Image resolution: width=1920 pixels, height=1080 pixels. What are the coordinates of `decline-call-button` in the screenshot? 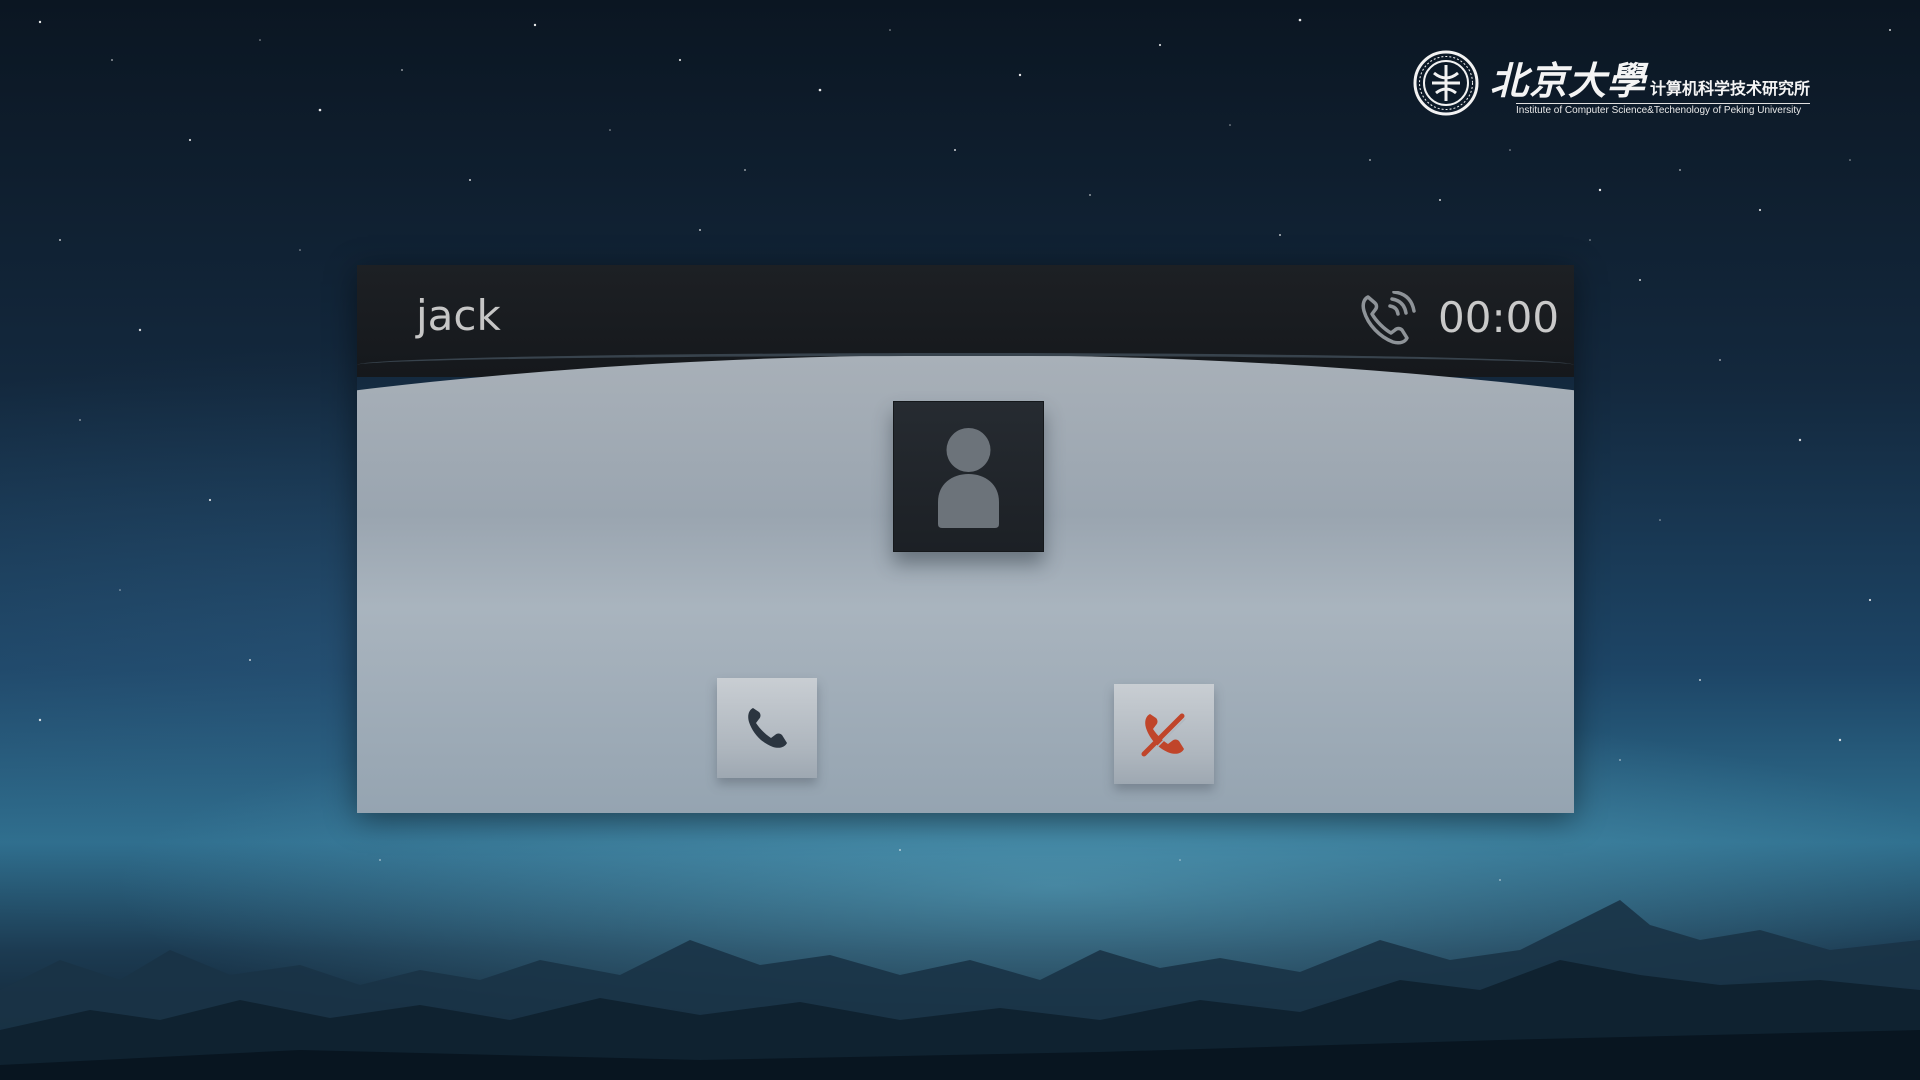 It's located at (1164, 734).